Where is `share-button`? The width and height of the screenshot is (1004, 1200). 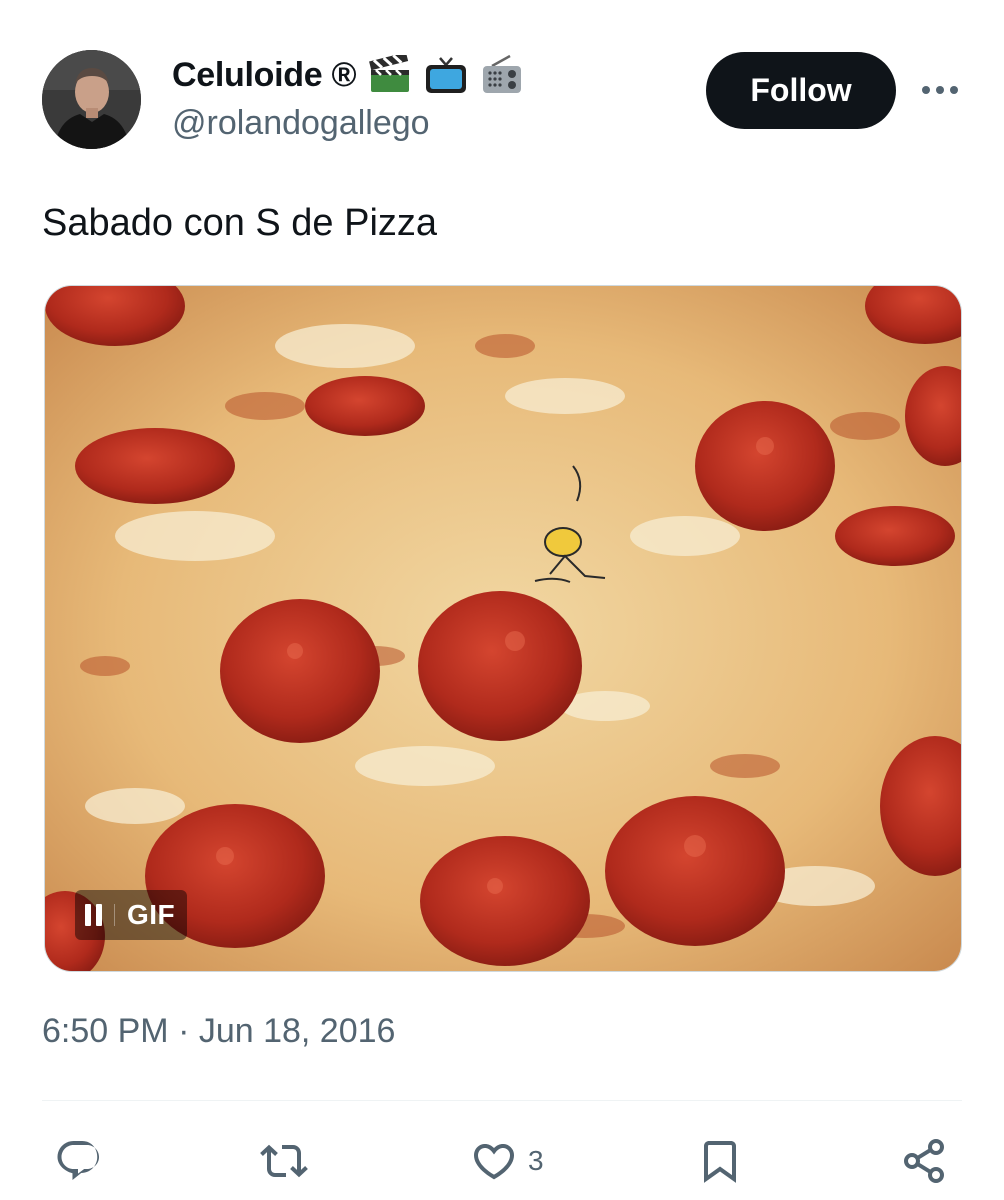
share-button is located at coordinates (924, 1161).